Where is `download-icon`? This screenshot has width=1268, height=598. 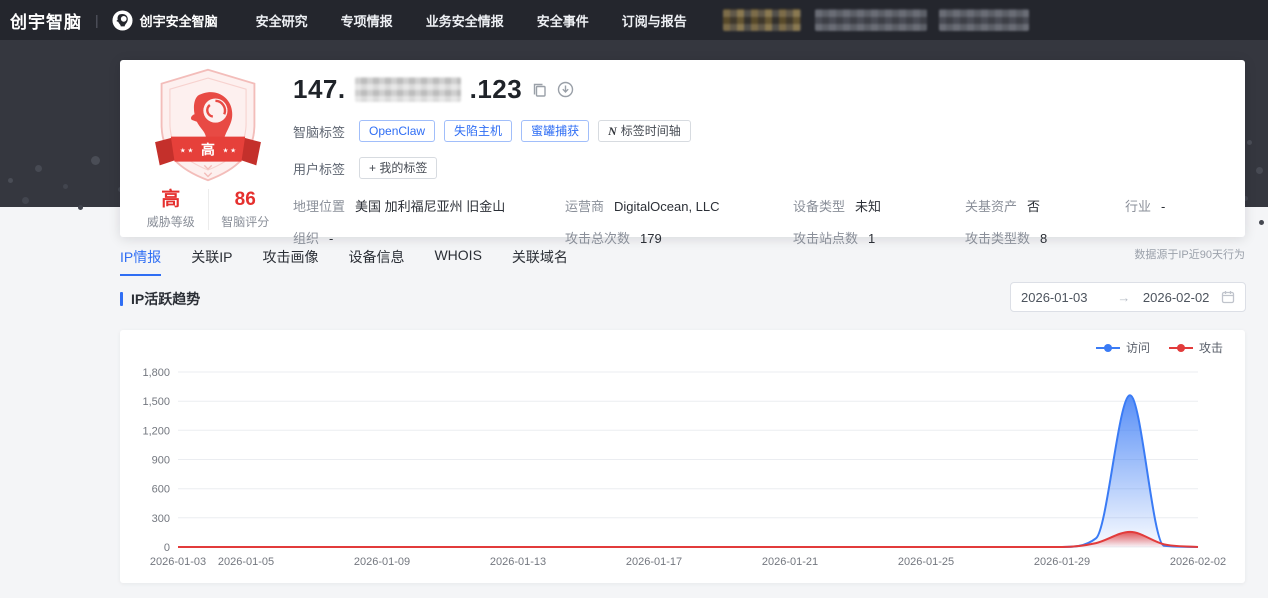 download-icon is located at coordinates (565, 89).